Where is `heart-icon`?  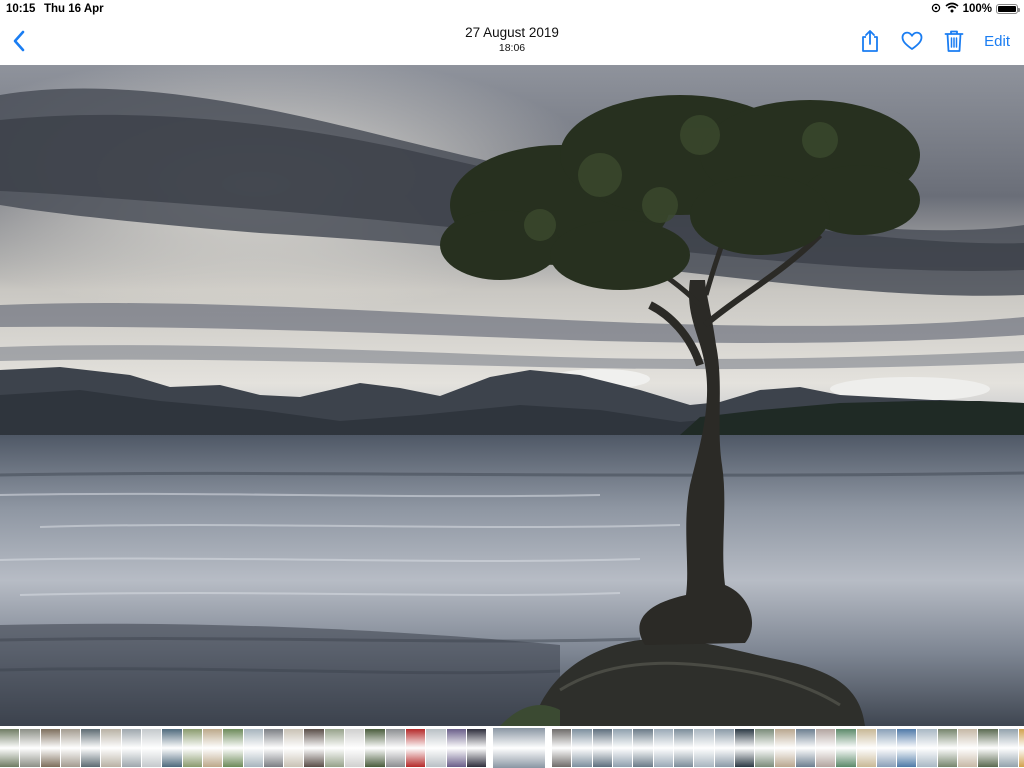 heart-icon is located at coordinates (912, 40).